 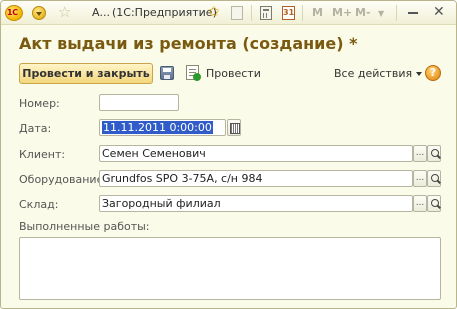 I want to click on 1c-logo-icon: 1С, so click(x=14, y=13).